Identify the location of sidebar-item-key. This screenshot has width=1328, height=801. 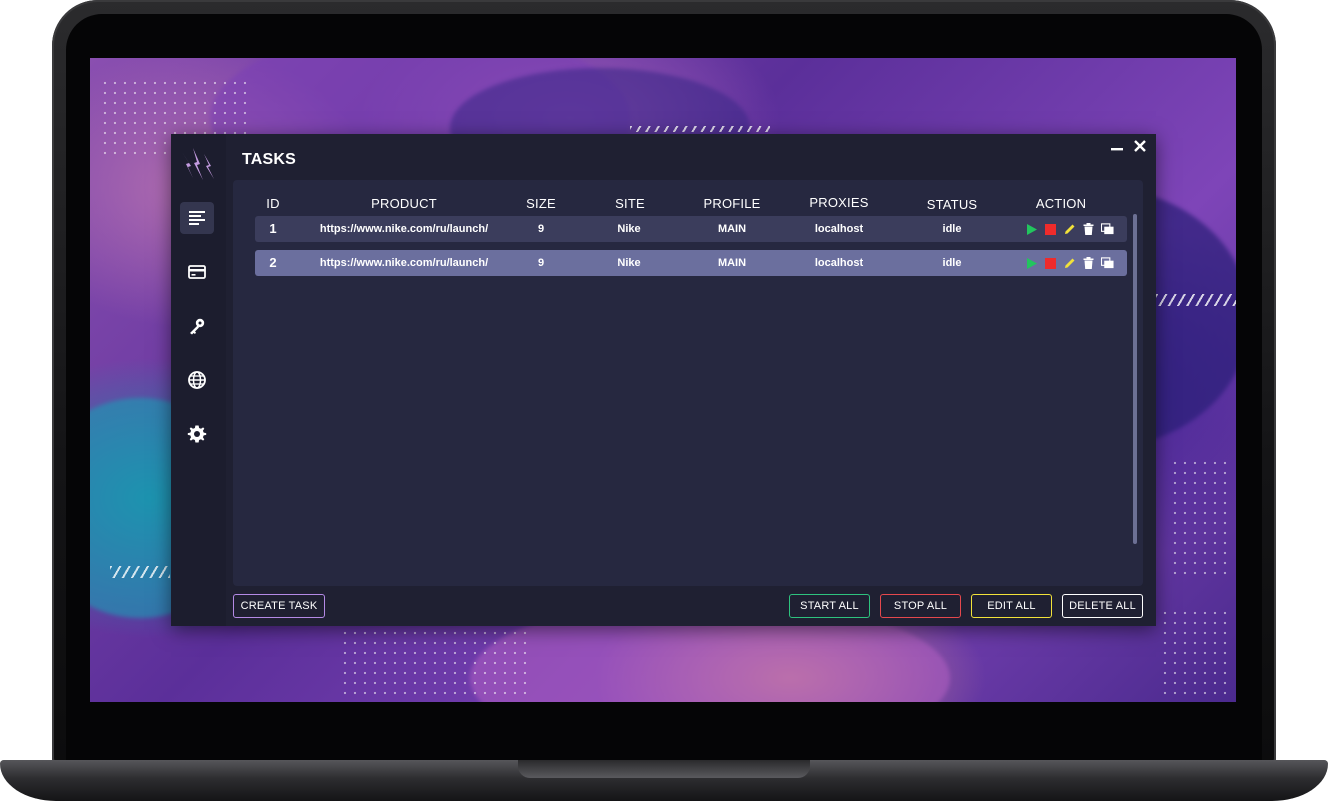
(197, 326).